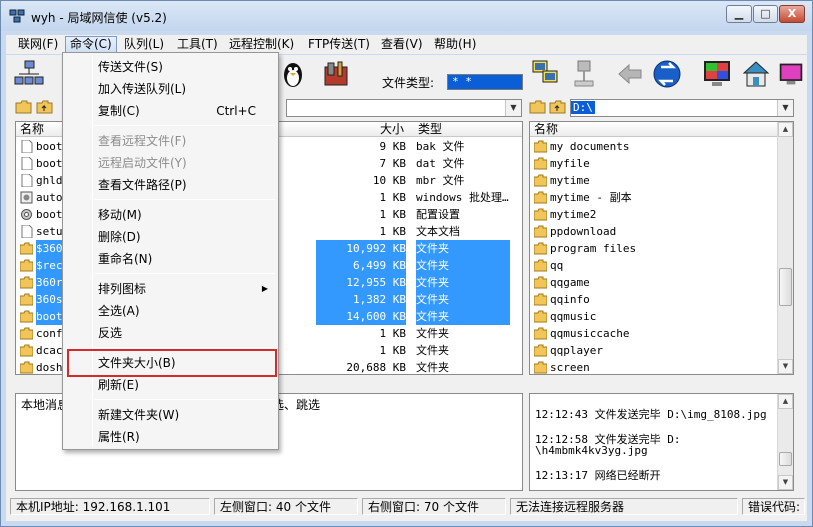 Image resolution: width=813 pixels, height=527 pixels. What do you see at coordinates (170, 415) in the screenshot?
I see `menu-item: 新建文件夹(W)` at bounding box center [170, 415].